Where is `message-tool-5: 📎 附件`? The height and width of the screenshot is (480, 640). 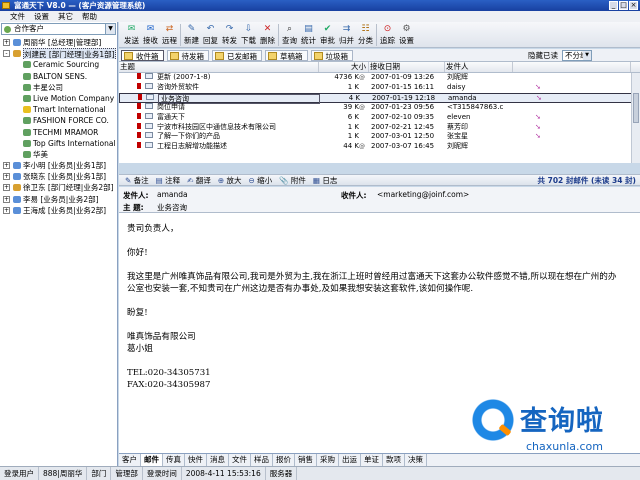
message-tool-5: 📎 附件 is located at coordinates (292, 180).